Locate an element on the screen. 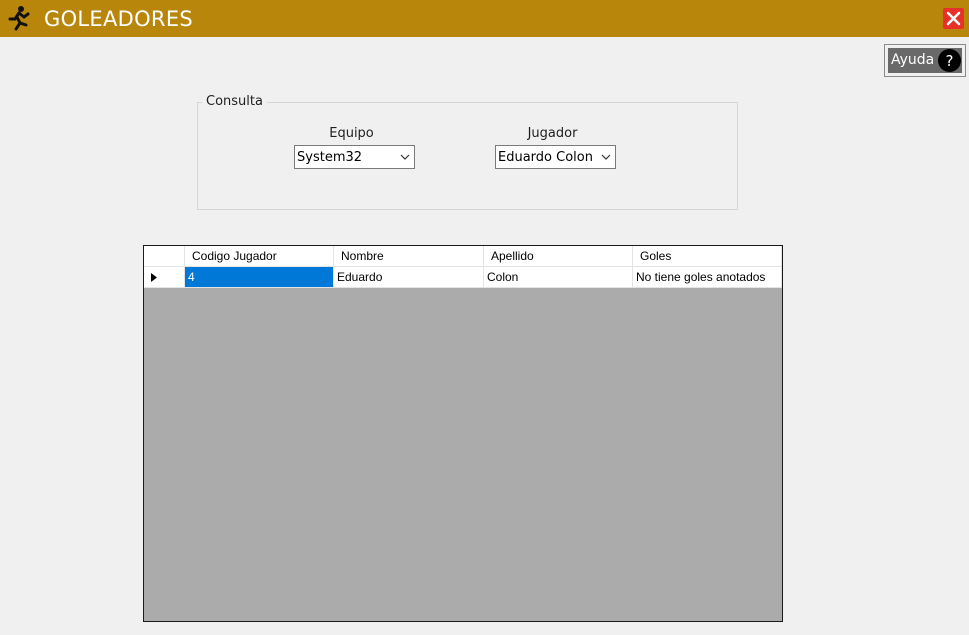 Image resolution: width=969 pixels, height=635 pixels. close-icon is located at coordinates (953, 18).